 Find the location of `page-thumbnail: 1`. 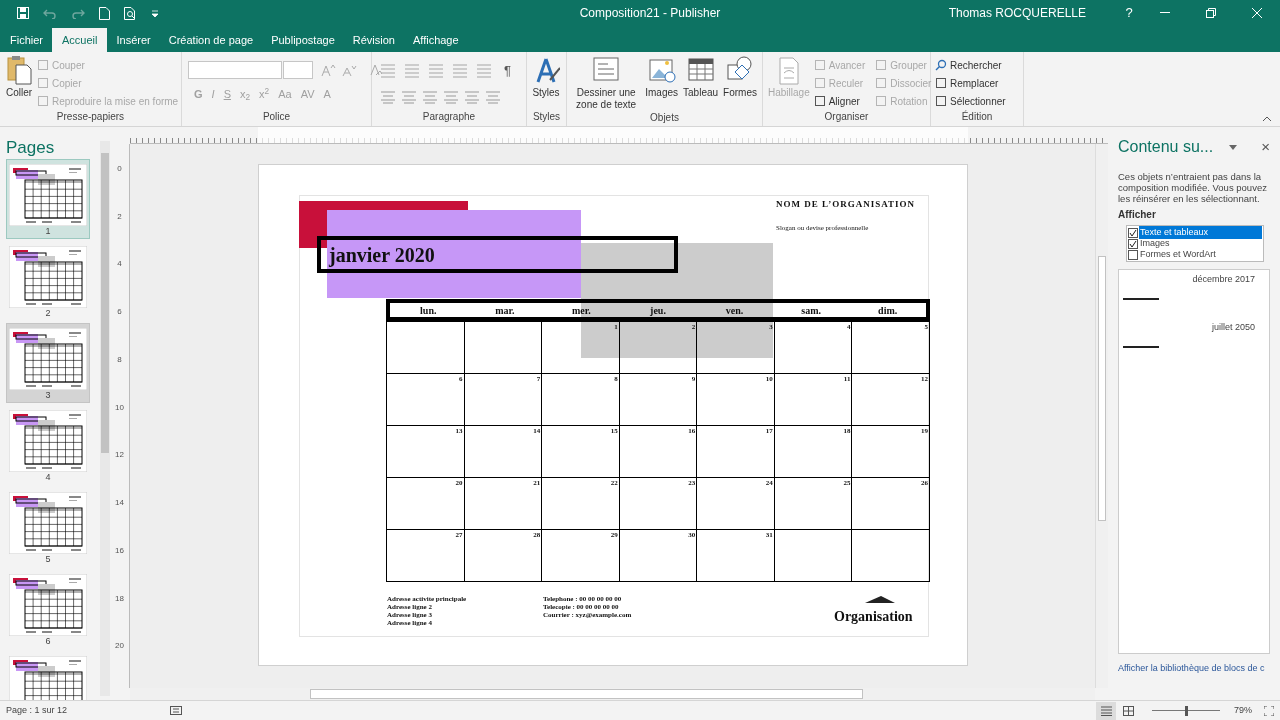

page-thumbnail: 1 is located at coordinates (48, 199).